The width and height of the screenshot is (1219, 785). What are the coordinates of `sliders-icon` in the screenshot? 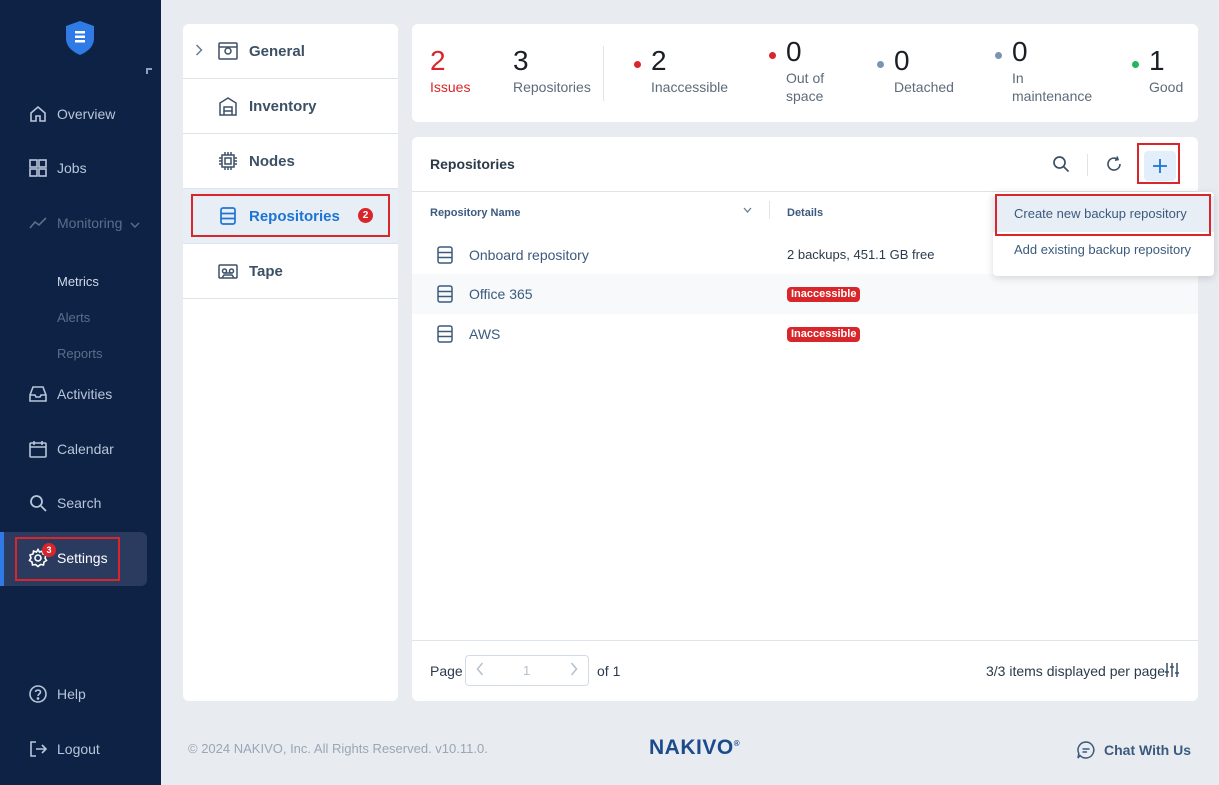 It's located at (1172, 670).